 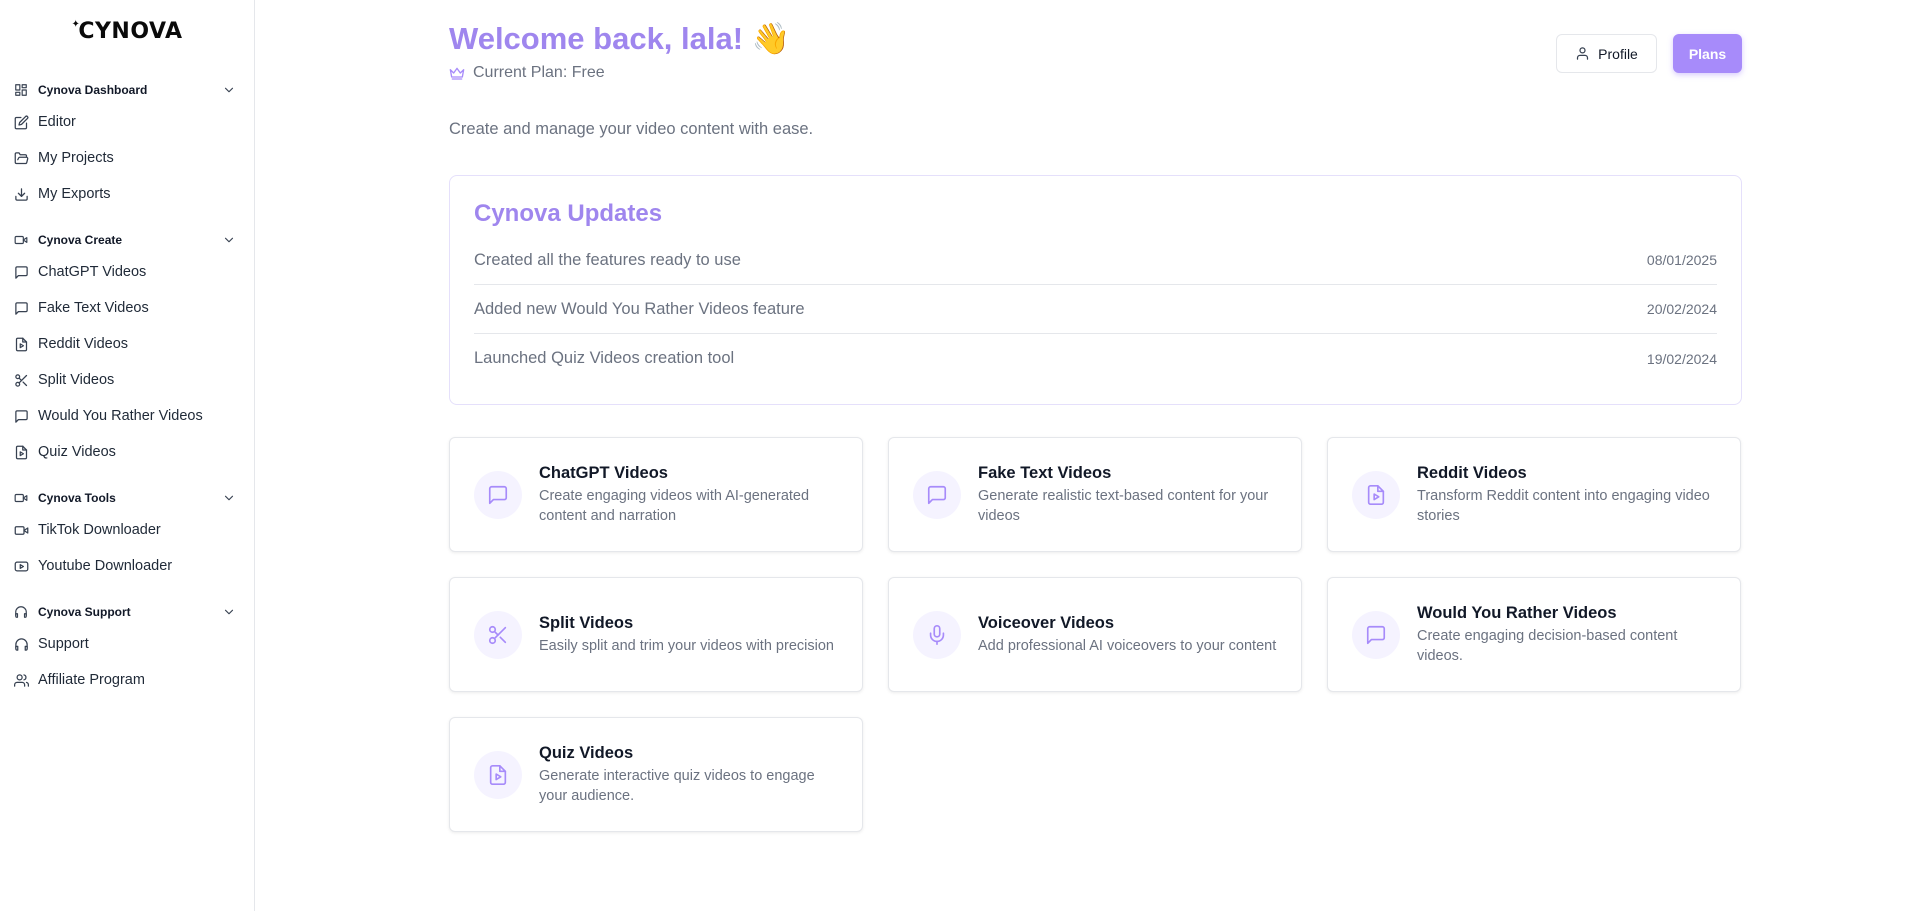 I want to click on folder-open-icon, so click(x=21, y=158).